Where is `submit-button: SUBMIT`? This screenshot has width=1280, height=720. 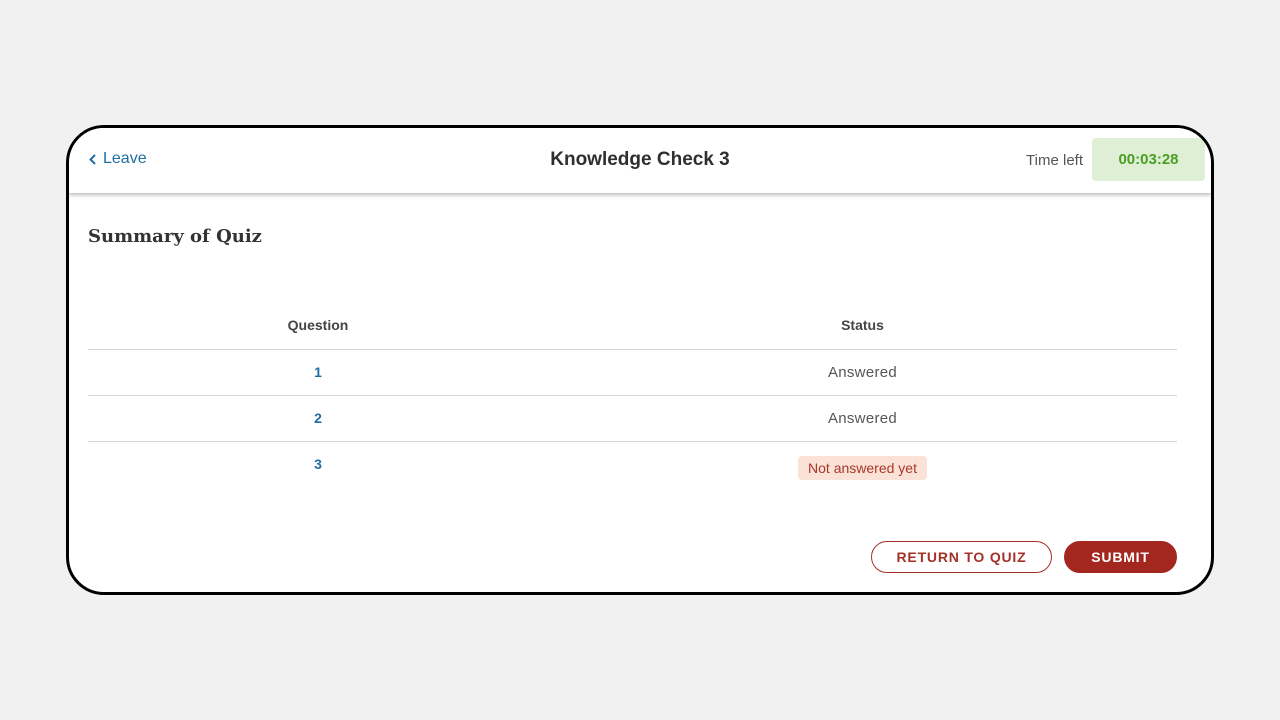 submit-button: SUBMIT is located at coordinates (1120, 557).